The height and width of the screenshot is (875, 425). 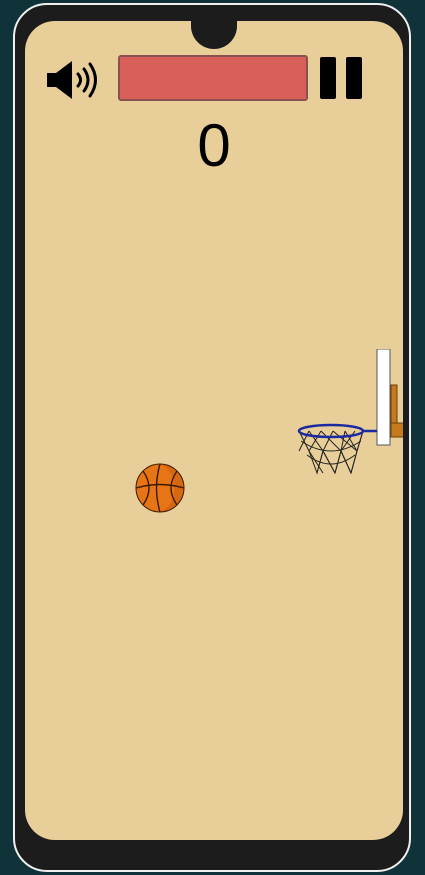 I want to click on speaker-on-icon, so click(x=72, y=80).